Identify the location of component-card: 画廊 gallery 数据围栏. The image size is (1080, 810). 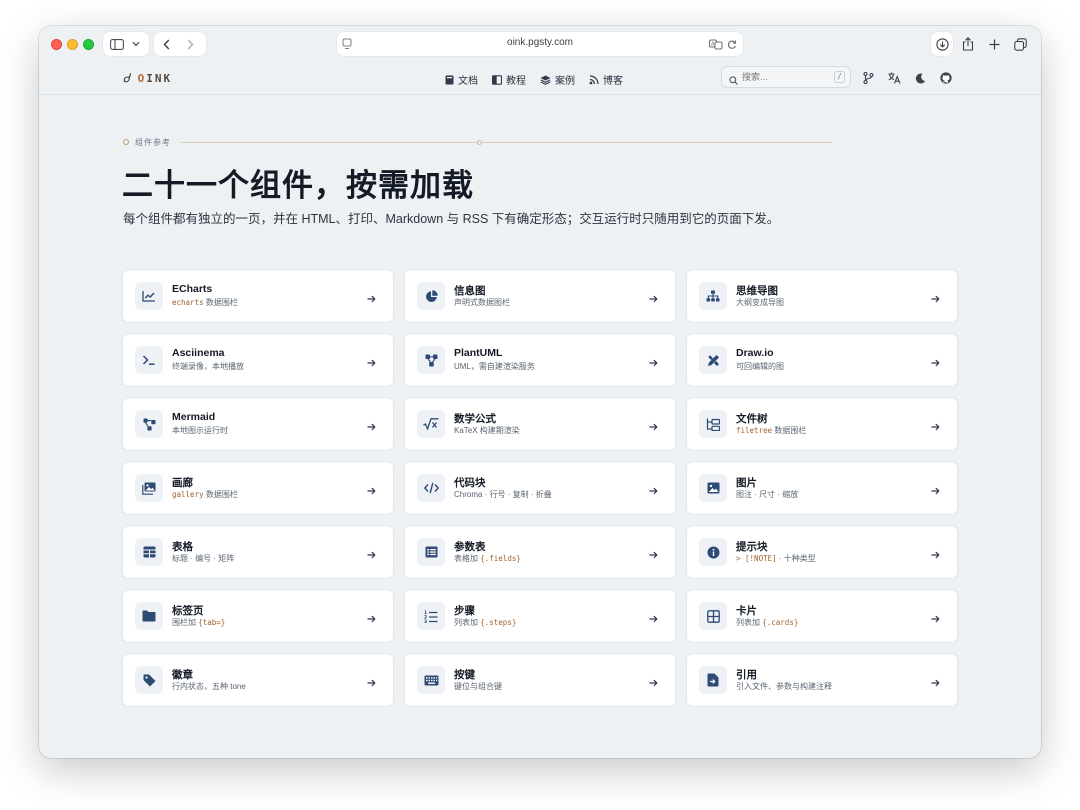
(258, 488).